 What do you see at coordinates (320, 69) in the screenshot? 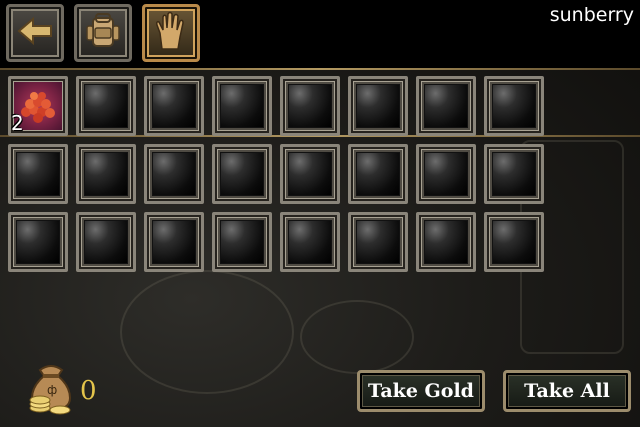
I see `top-divider` at bounding box center [320, 69].